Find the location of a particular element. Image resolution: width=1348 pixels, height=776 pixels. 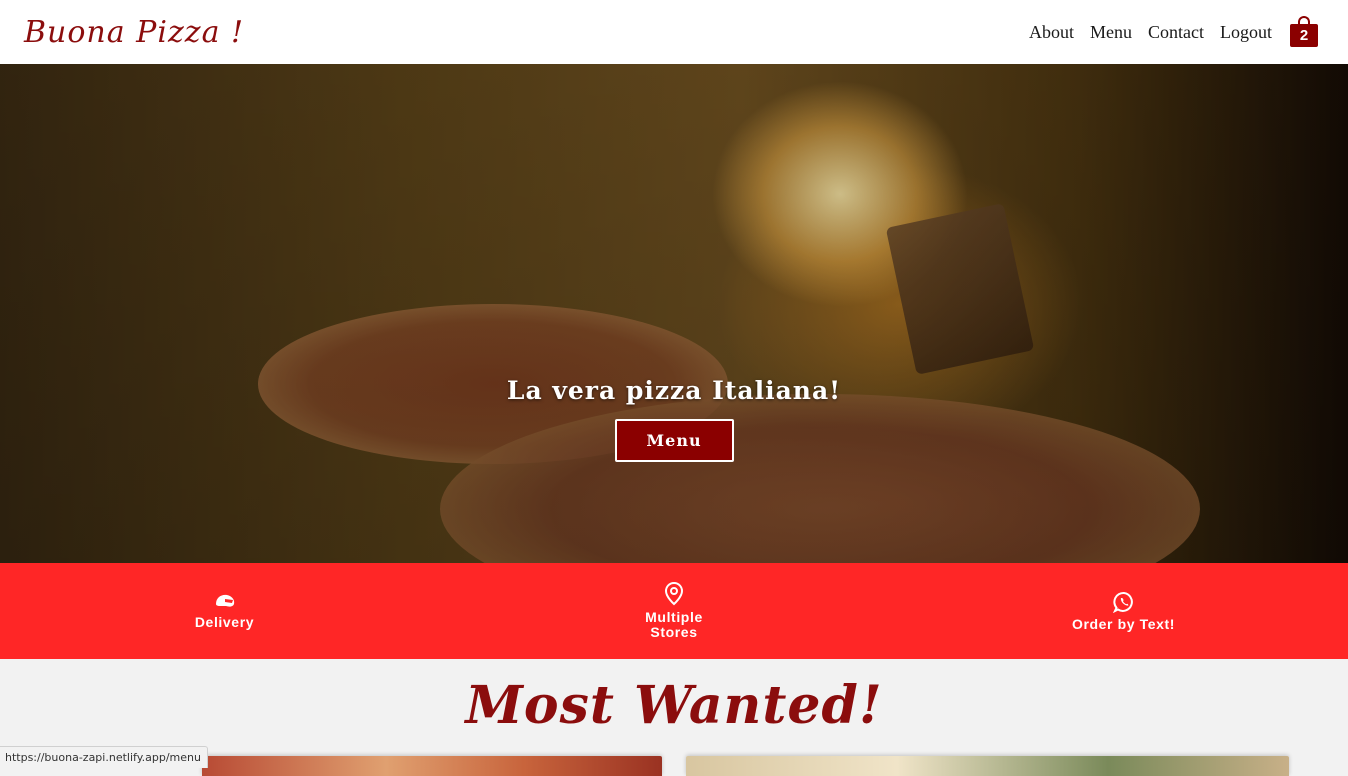

feature-delivery-label: Delivery is located at coordinates (224, 621).